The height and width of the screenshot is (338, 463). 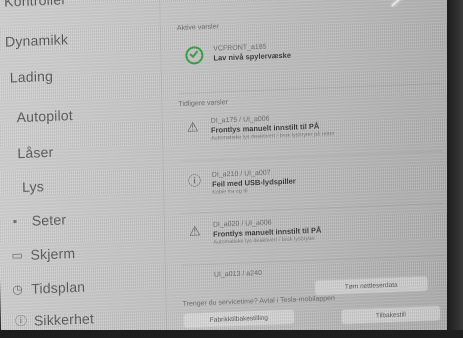 I want to click on alert-code: UI_a013 / a240, so click(x=237, y=274).